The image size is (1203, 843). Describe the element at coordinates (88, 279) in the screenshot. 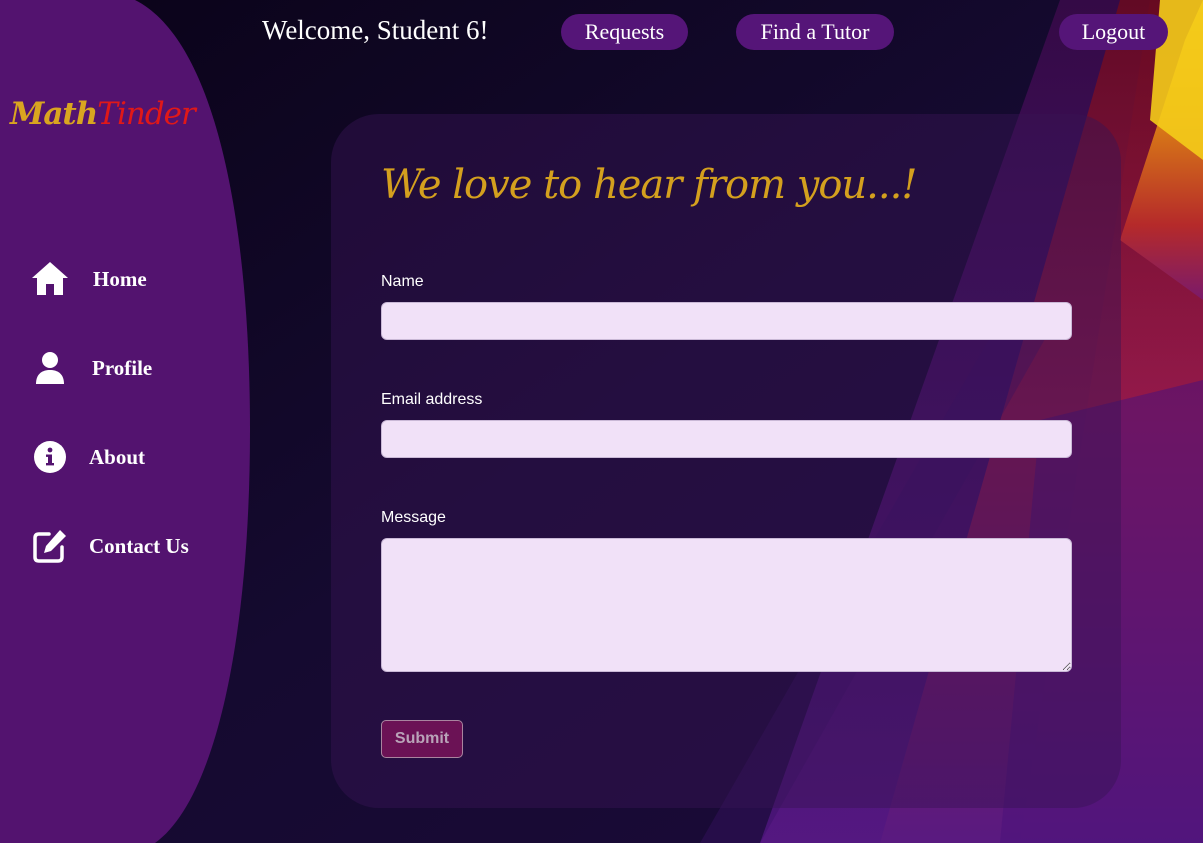

I see `sidebar-item-home: Home` at that location.